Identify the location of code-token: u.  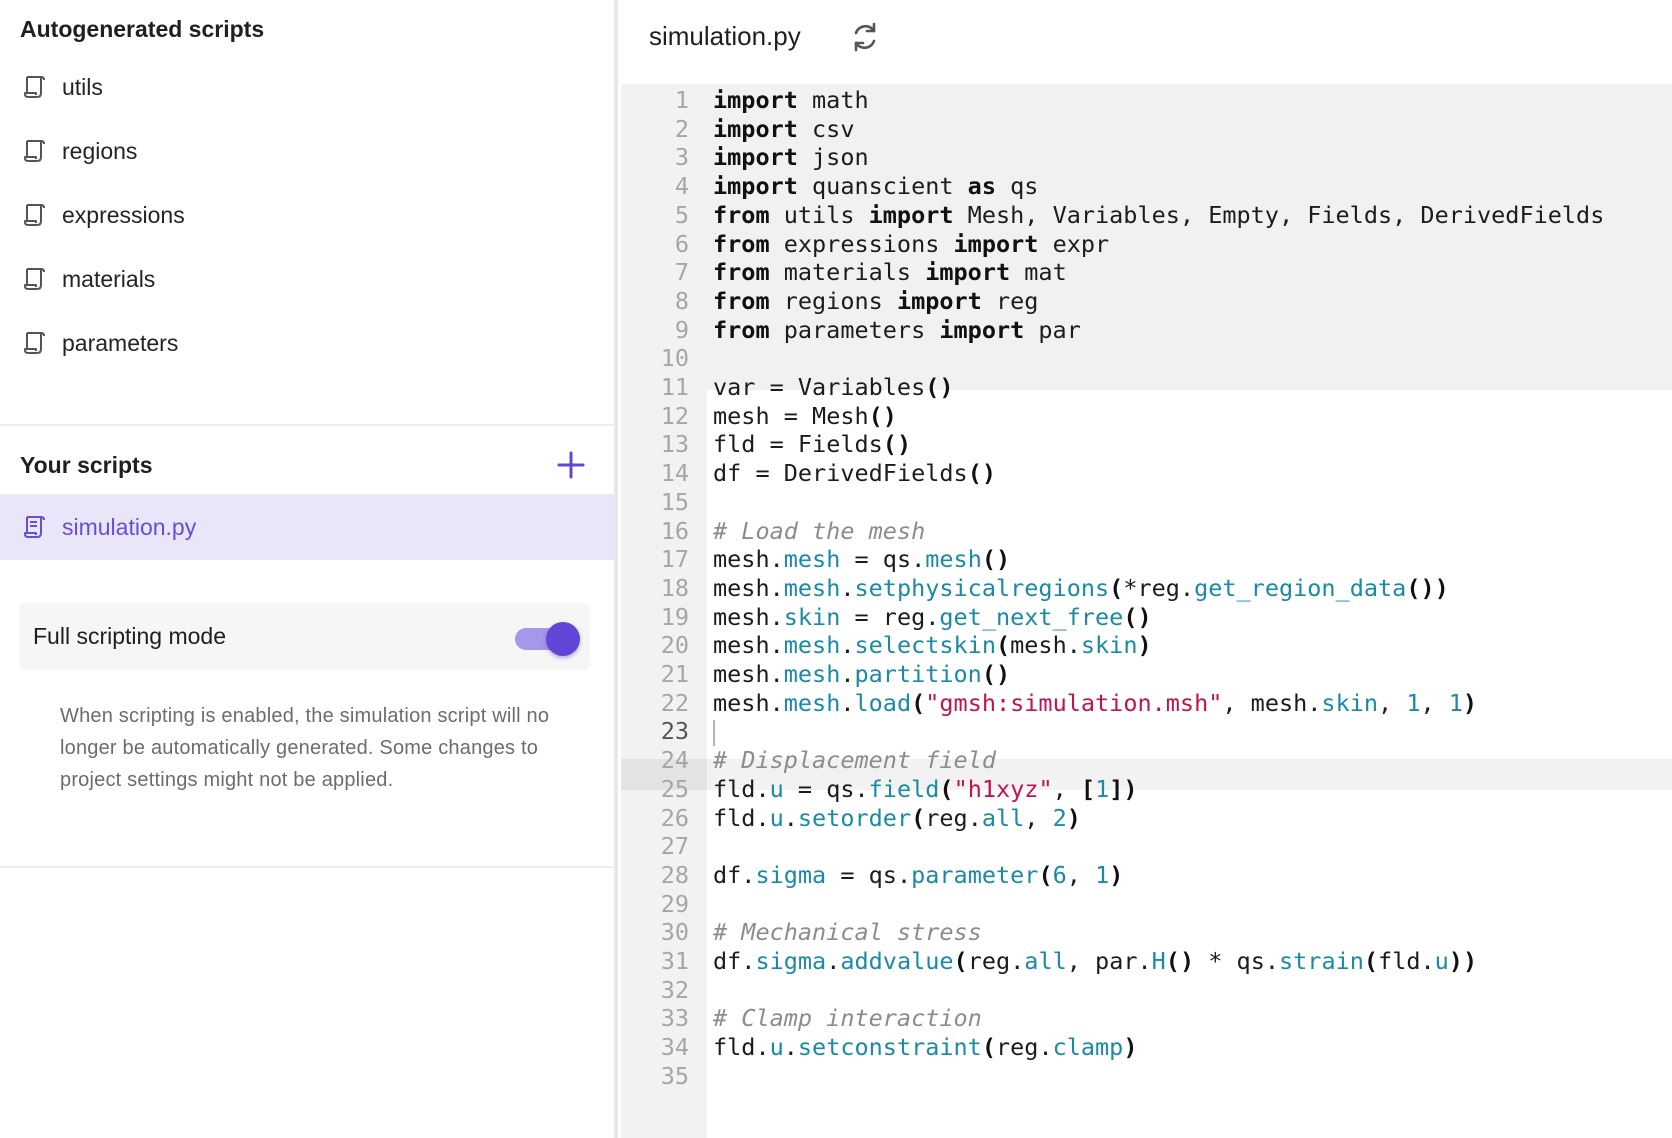
(776, 788).